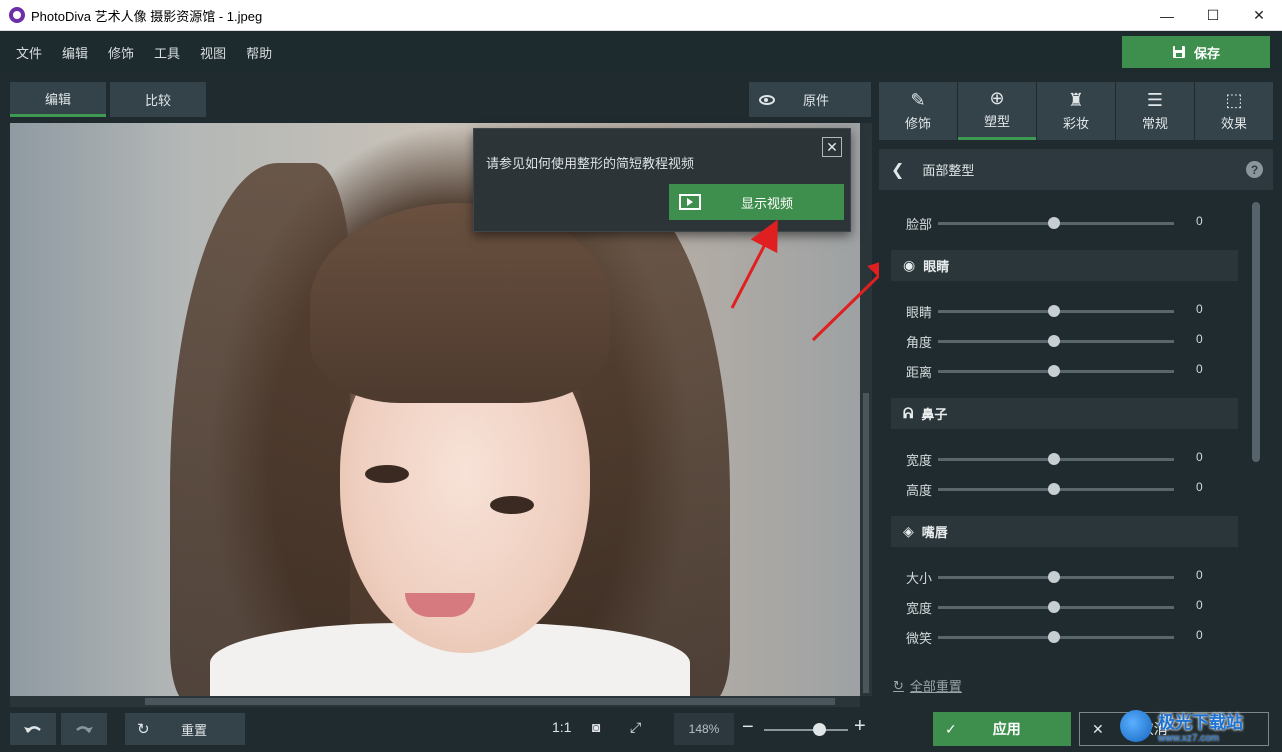 This screenshot has width=1282, height=752. Describe the element at coordinates (1006, 729) in the screenshot. I see `apply-label: 应用` at that location.